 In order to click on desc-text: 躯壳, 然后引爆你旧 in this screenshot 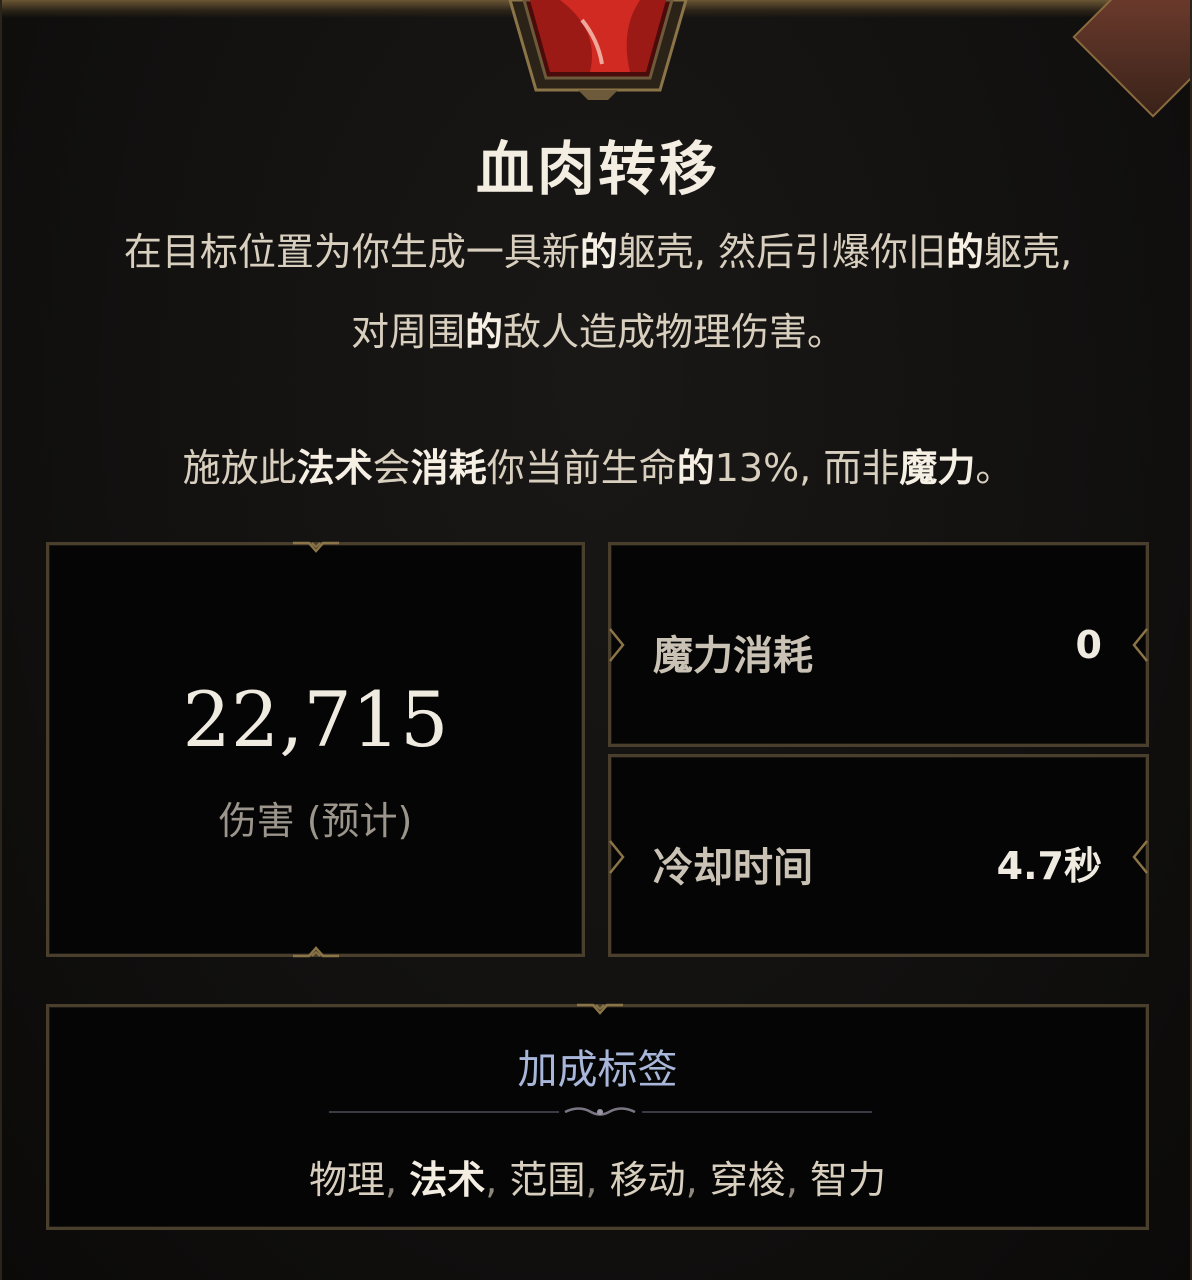, I will do `click(782, 252)`.